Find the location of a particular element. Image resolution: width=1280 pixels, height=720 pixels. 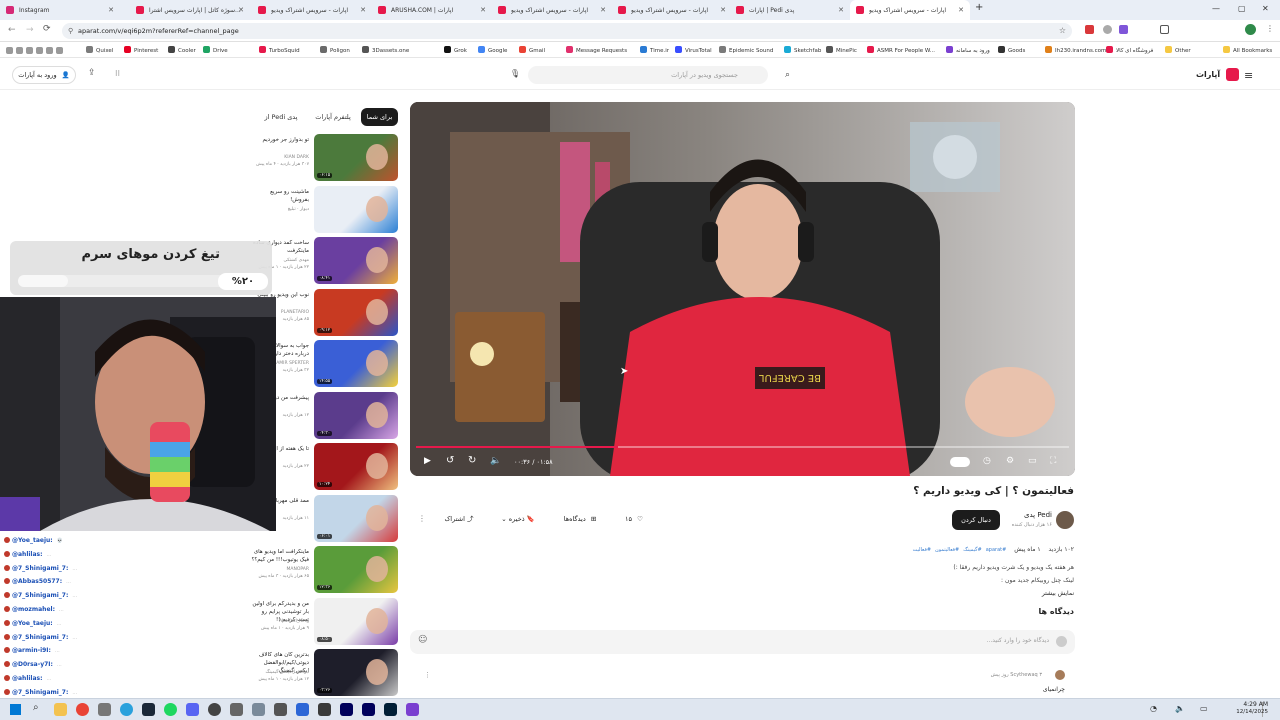

chrome-icon is located at coordinates (82, 709).